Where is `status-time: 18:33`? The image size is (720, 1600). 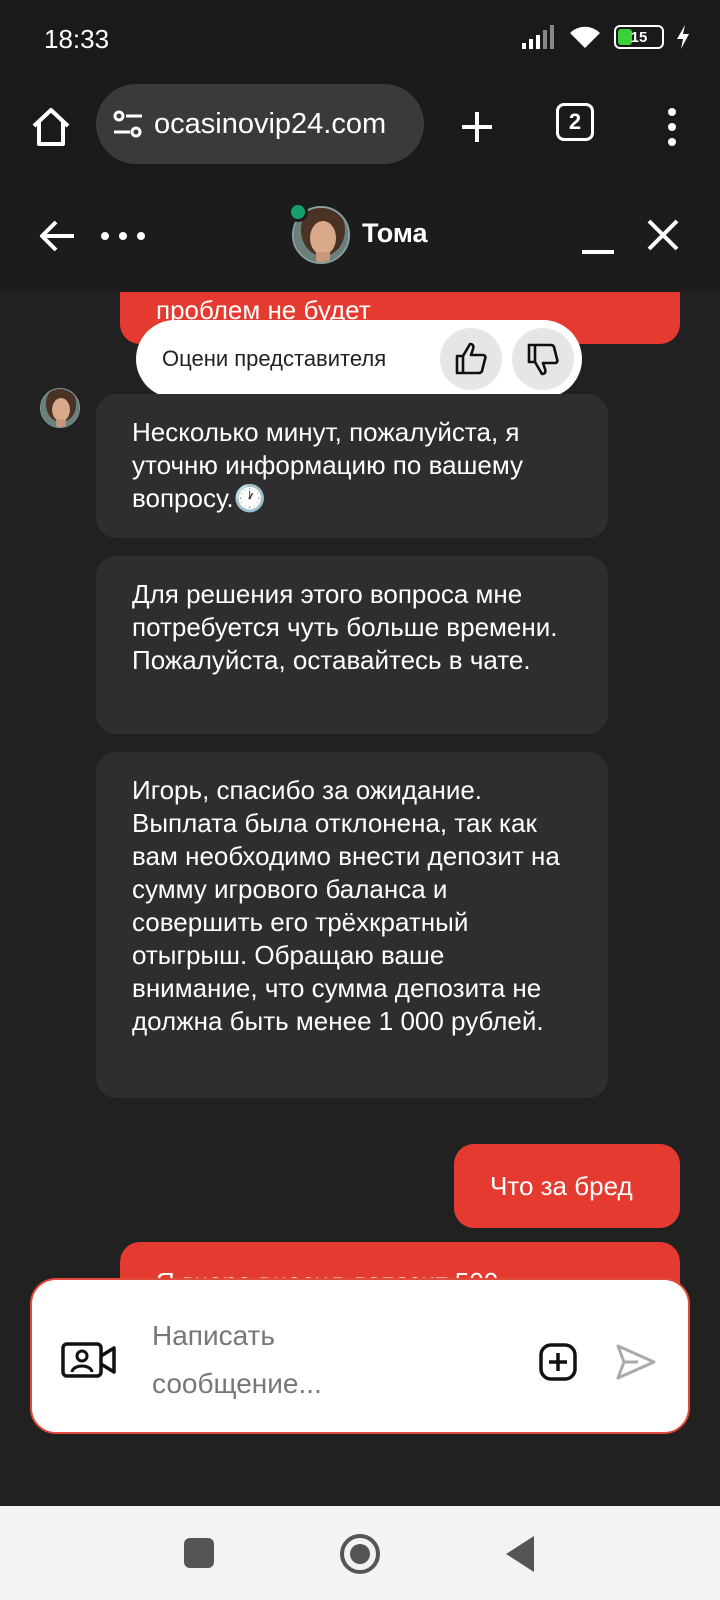 status-time: 18:33 is located at coordinates (77, 39).